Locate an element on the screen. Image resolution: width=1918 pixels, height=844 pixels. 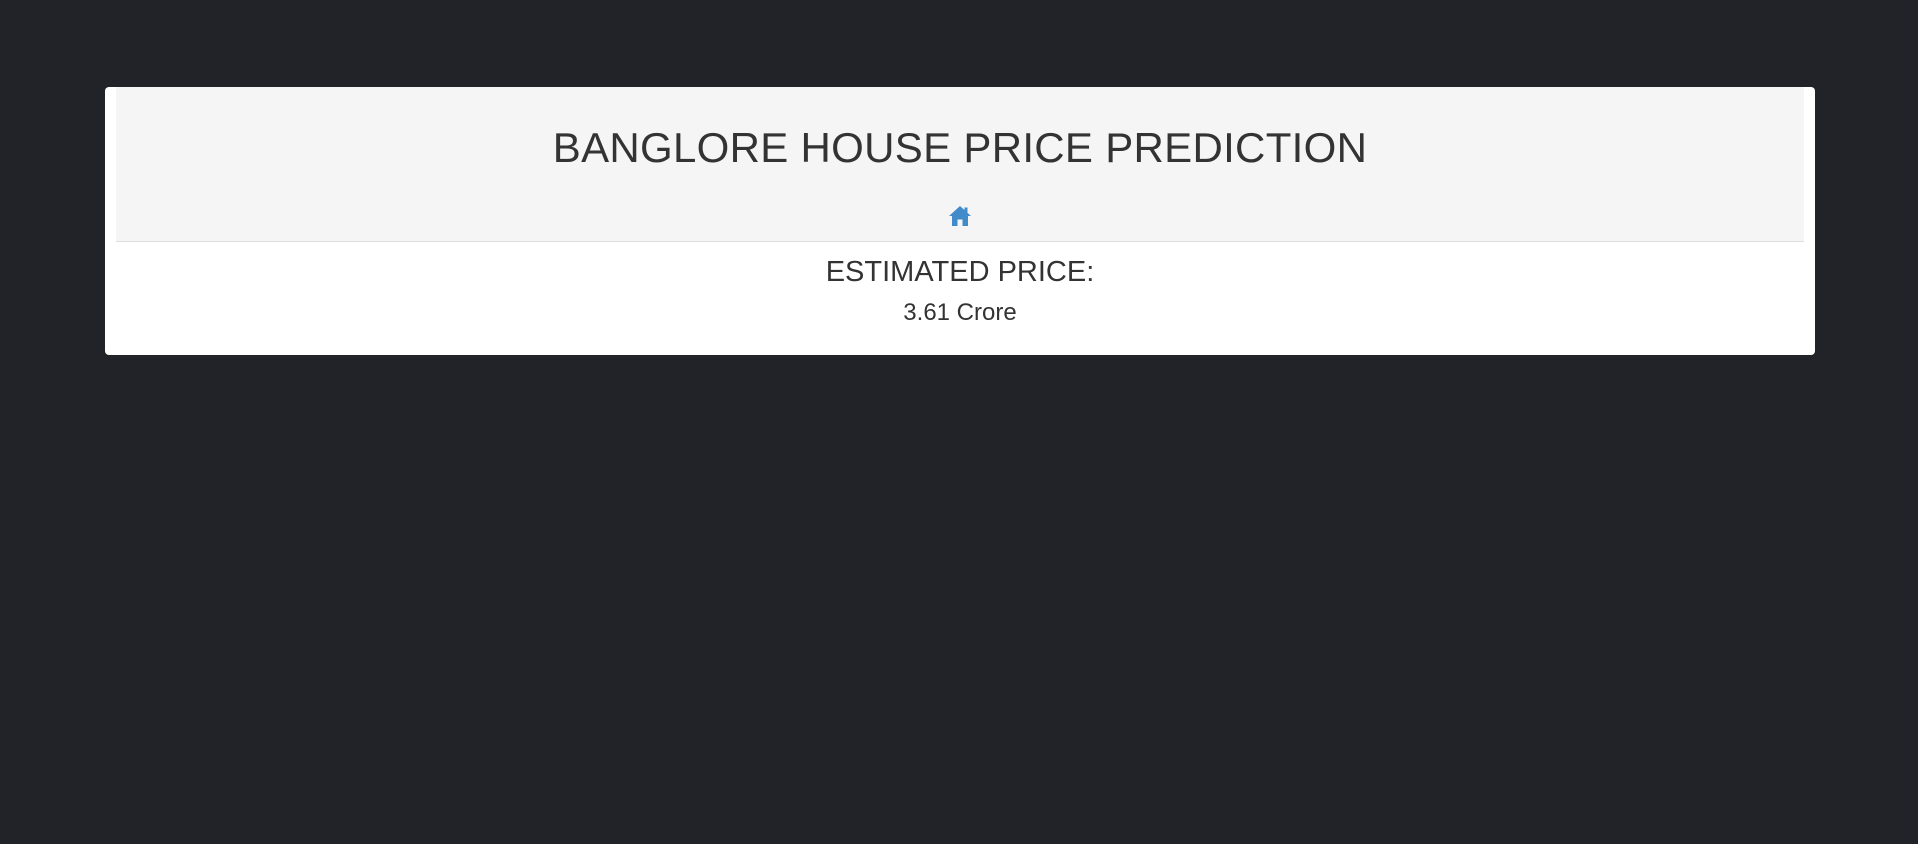
estimated-price-value: 3.61 Crore is located at coordinates (960, 312).